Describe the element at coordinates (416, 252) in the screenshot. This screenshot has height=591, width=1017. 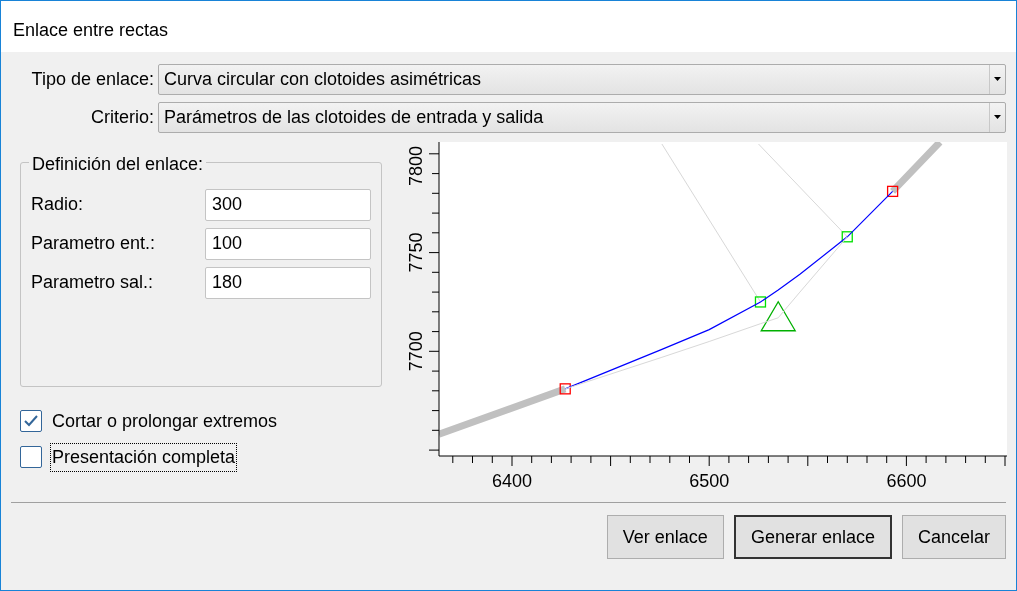
I see `tick-label: 7750` at that location.